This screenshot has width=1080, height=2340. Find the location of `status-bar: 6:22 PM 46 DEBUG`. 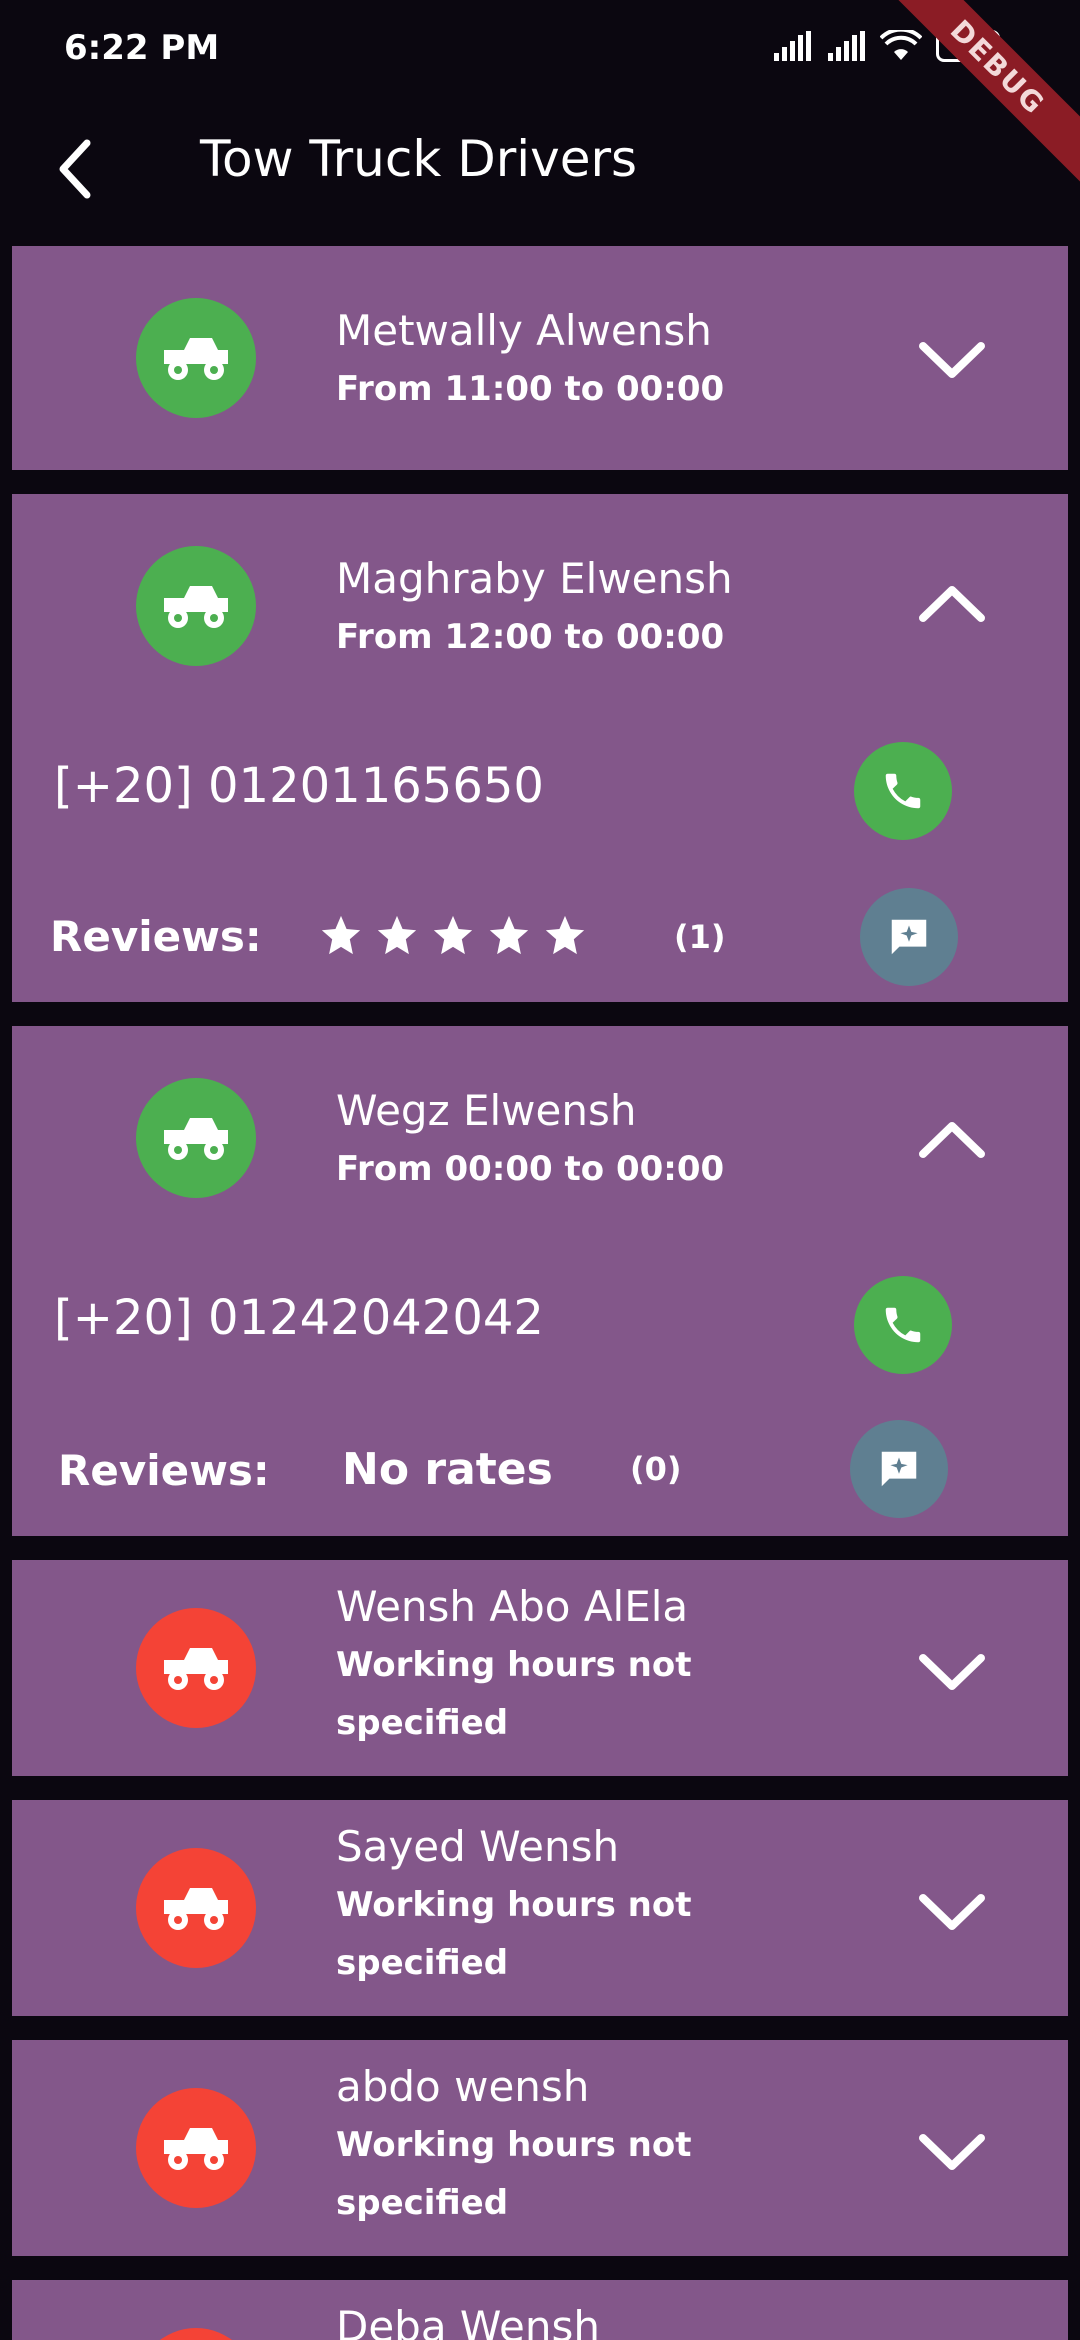

status-bar: 6:22 PM 46 DEBUG is located at coordinates (540, 98).